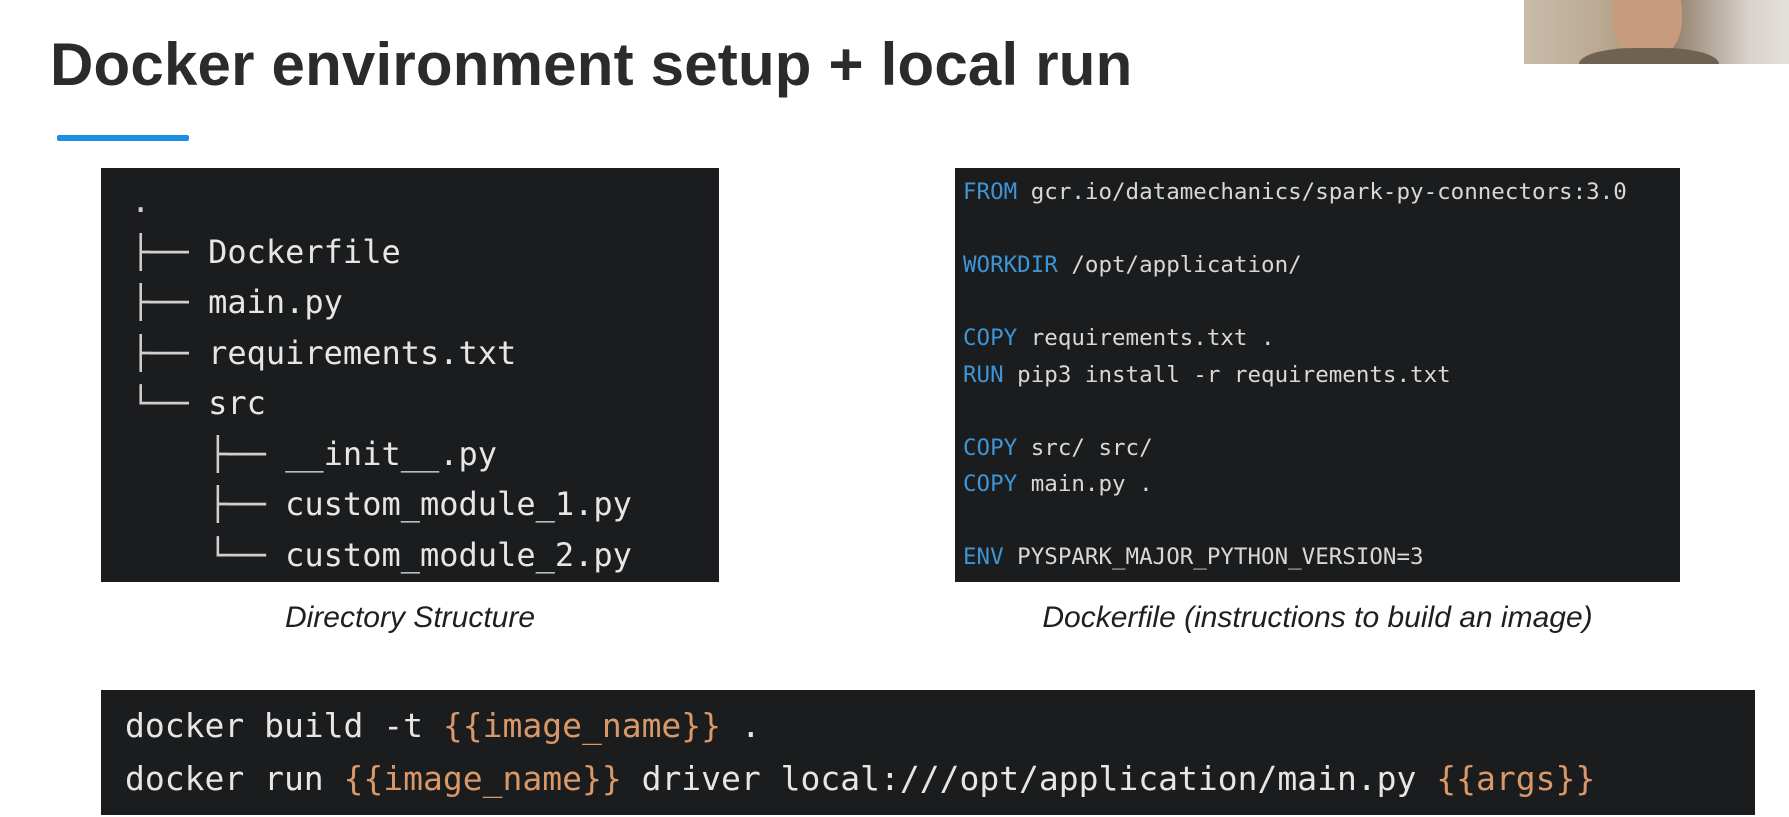  What do you see at coordinates (304, 251) in the screenshot?
I see `tree-entry-name: Dockerfile` at bounding box center [304, 251].